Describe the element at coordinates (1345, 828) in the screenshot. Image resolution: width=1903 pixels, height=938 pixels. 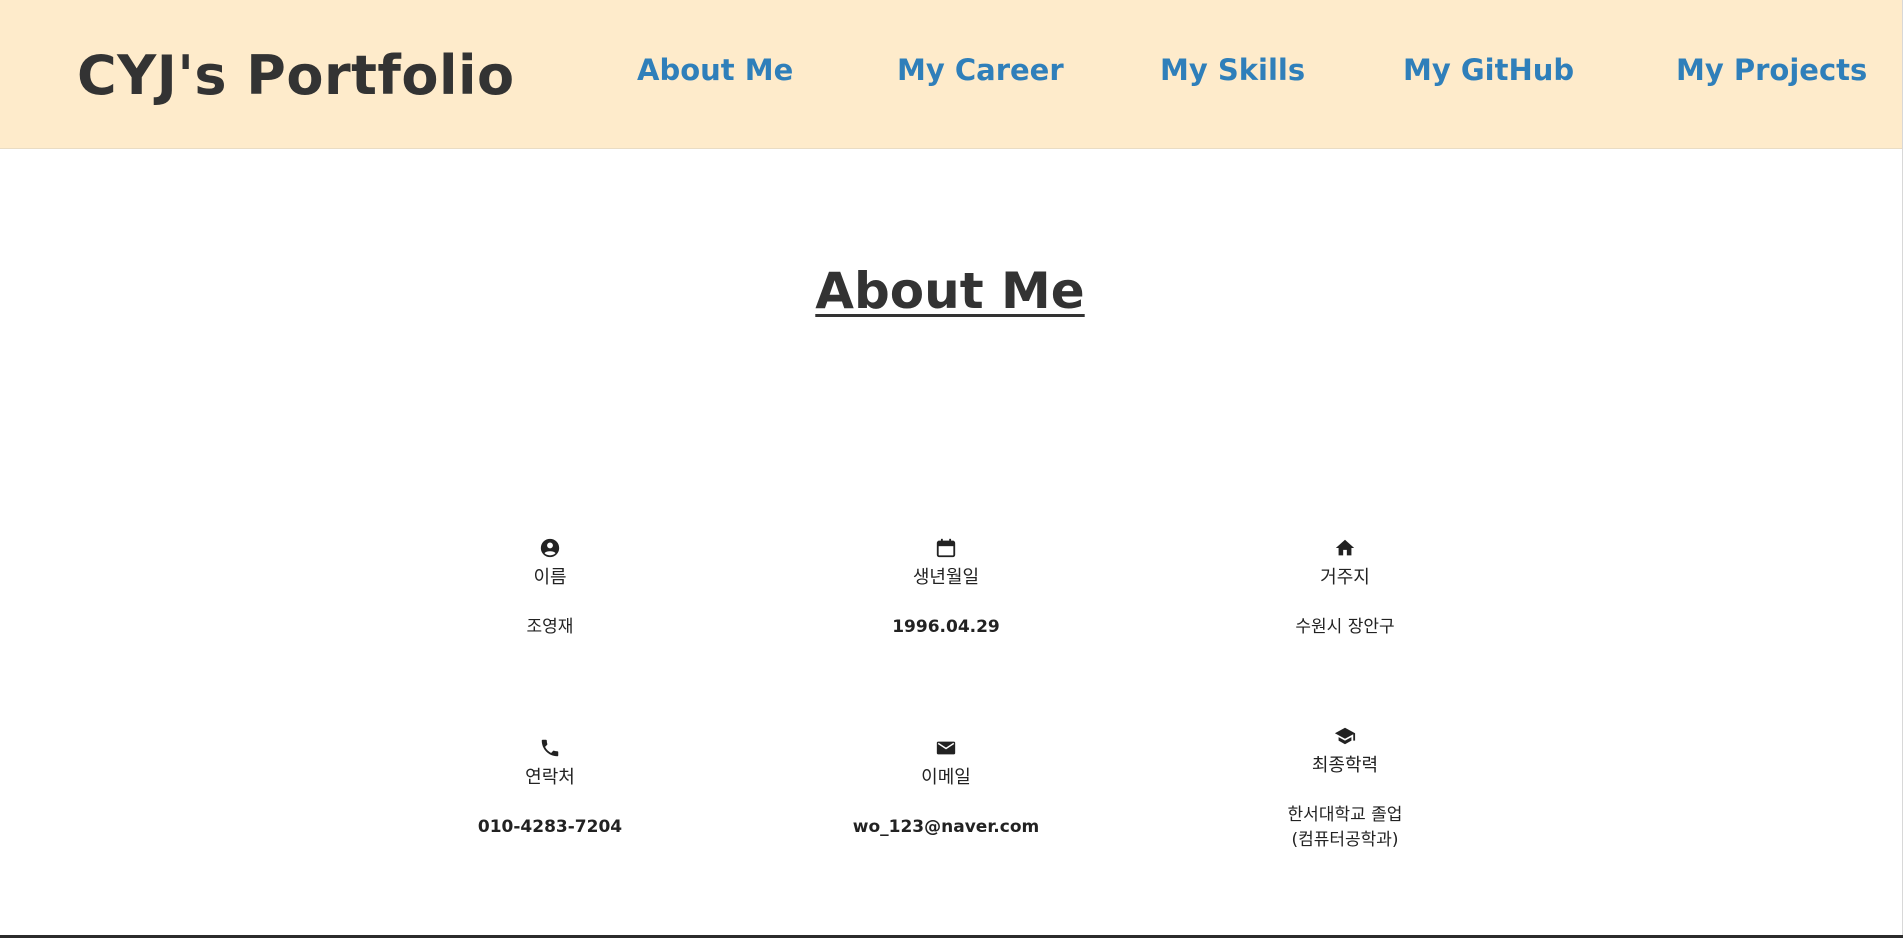
I see `info-value: 한서대학교 졸업 (컴퓨터공학과)` at that location.